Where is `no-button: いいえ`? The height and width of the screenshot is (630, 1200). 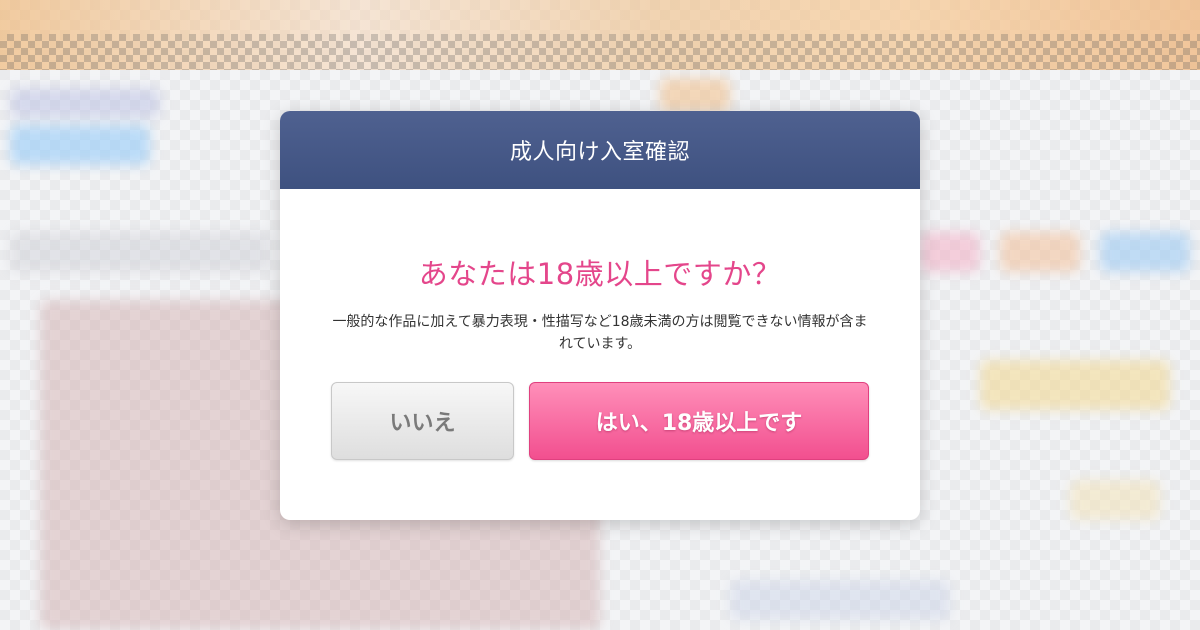
no-button: いいえ is located at coordinates (422, 421).